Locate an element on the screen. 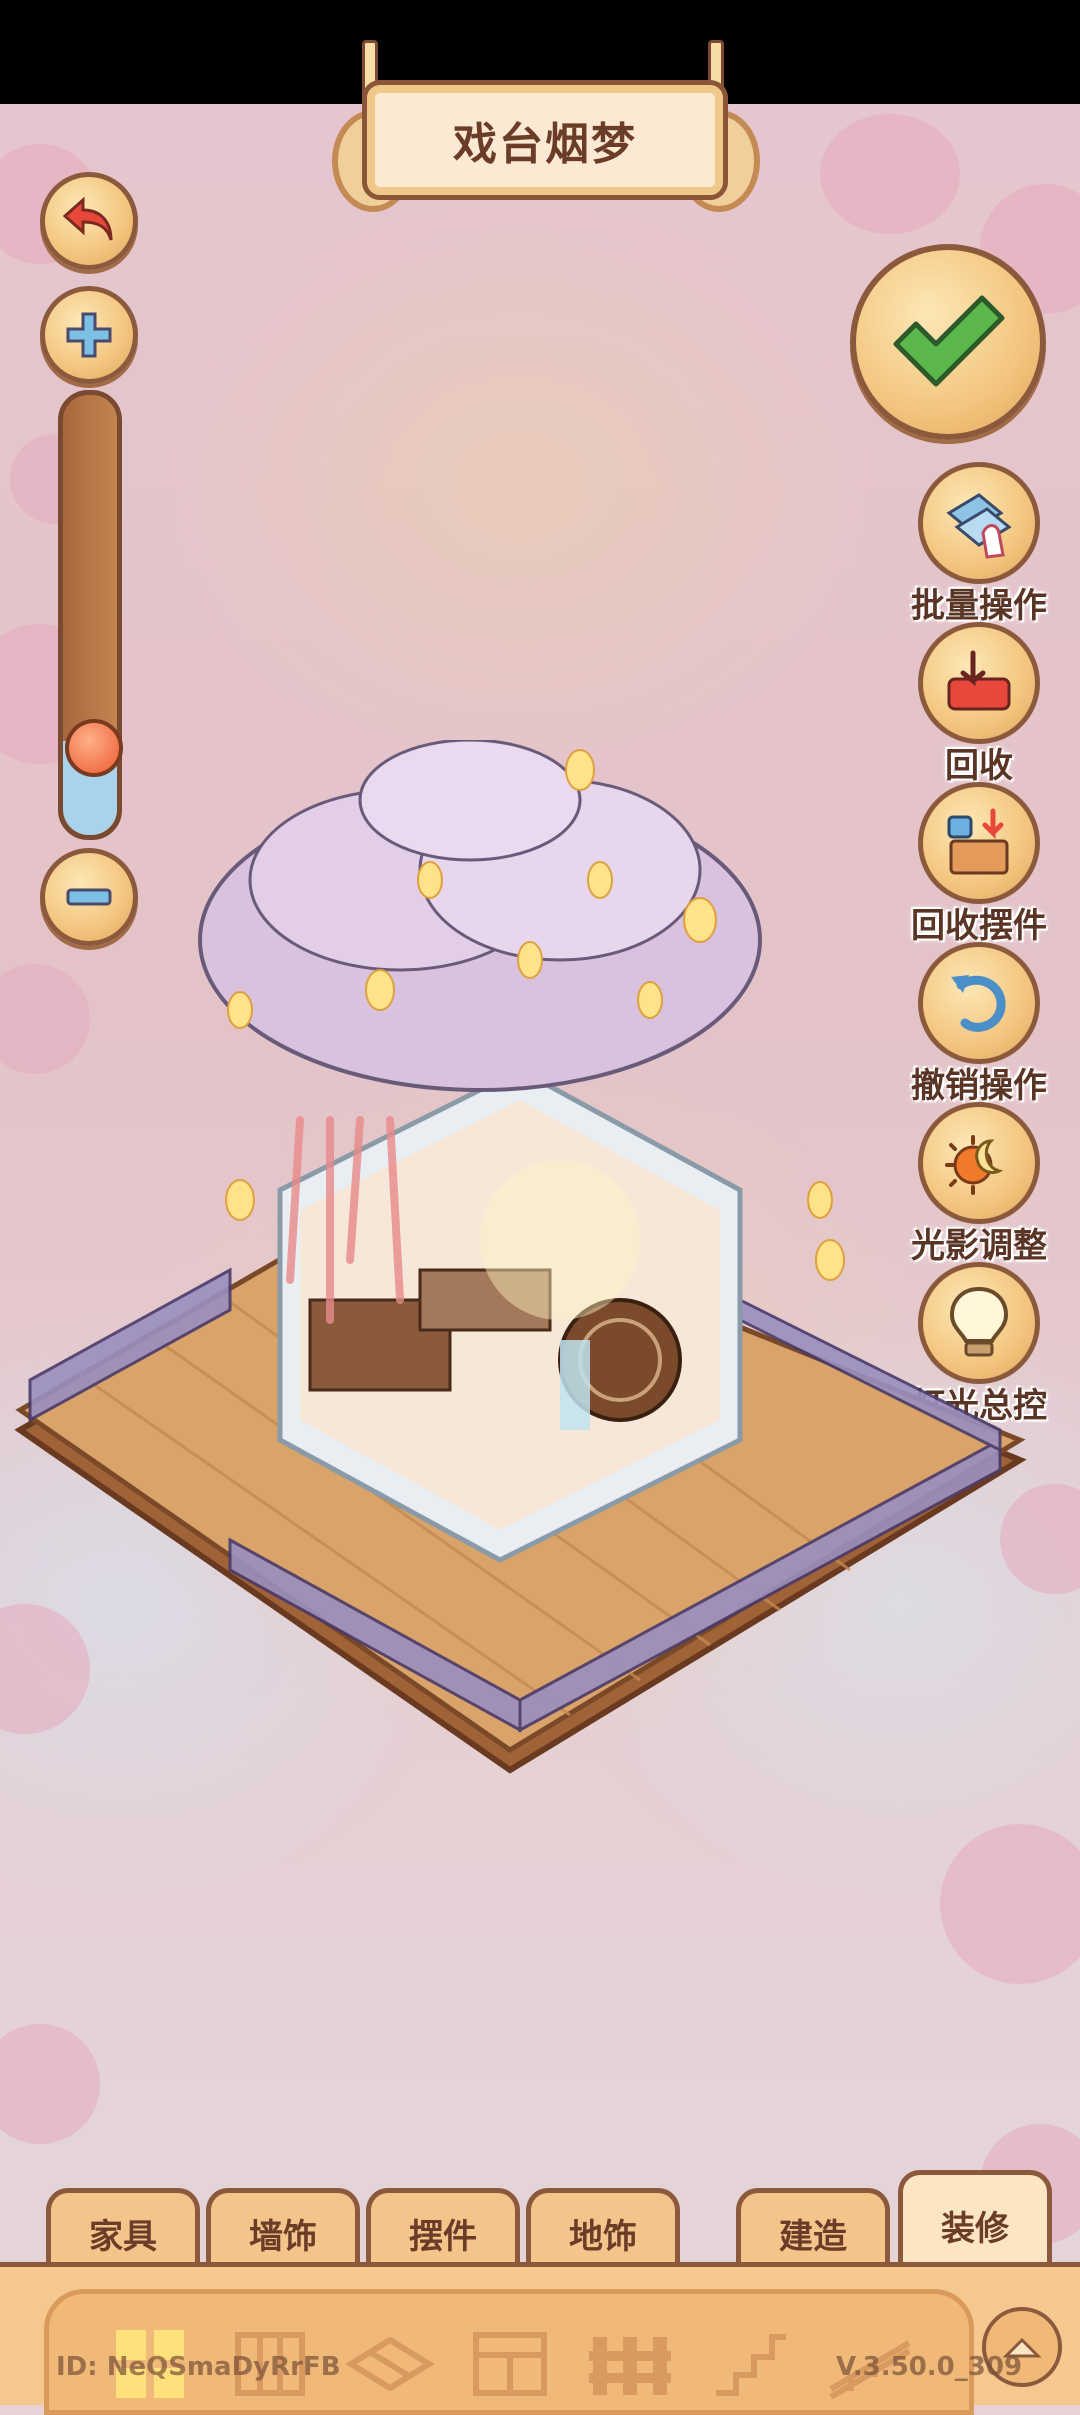  tab-furniture: 家具 is located at coordinates (123, 2230).